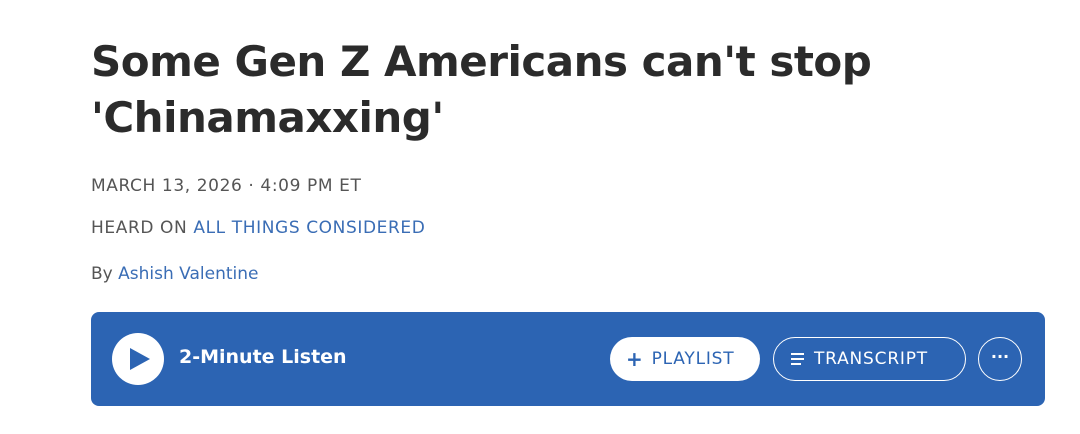 The width and height of the screenshot is (1080, 434). Describe the element at coordinates (797, 359) in the screenshot. I see `lines-icon` at that location.